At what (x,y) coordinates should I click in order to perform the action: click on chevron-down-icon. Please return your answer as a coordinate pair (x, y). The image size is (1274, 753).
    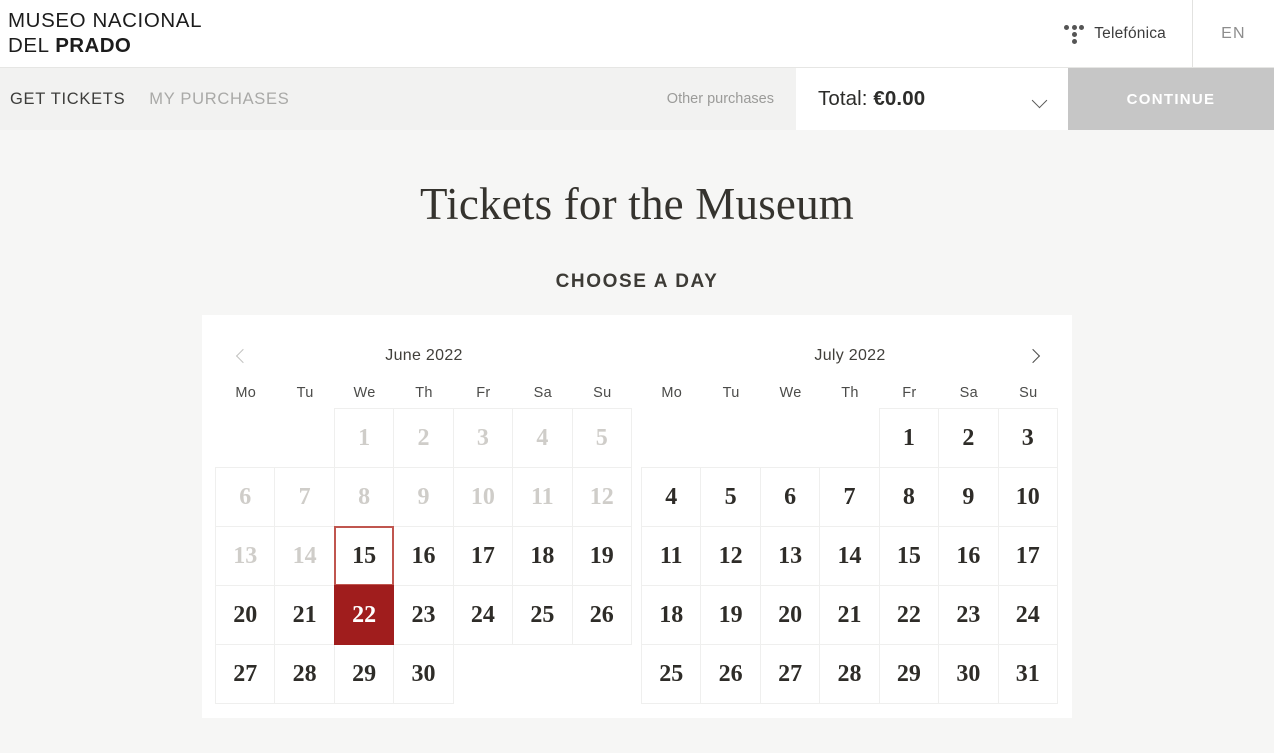
    Looking at the image, I should click on (1040, 99).